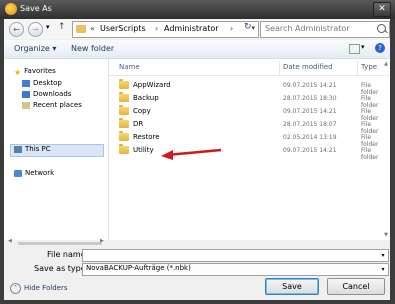 This screenshot has width=395, height=304. Describe the element at coordinates (385, 149) in the screenshot. I see `vertical-scrollbar: ▲ ▼` at that location.